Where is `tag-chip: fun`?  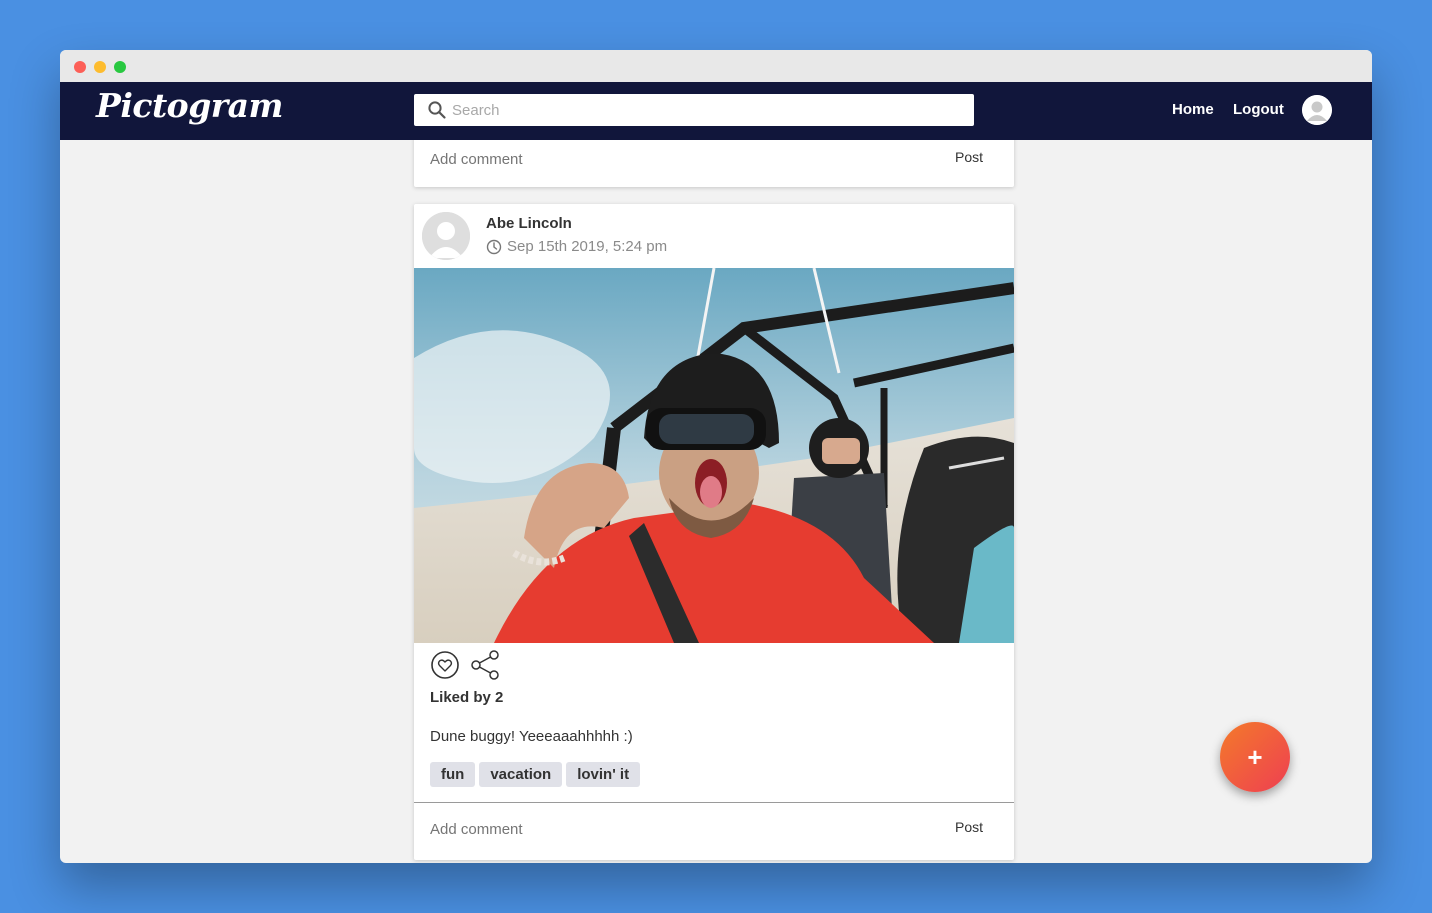
tag-chip: fun is located at coordinates (453, 774).